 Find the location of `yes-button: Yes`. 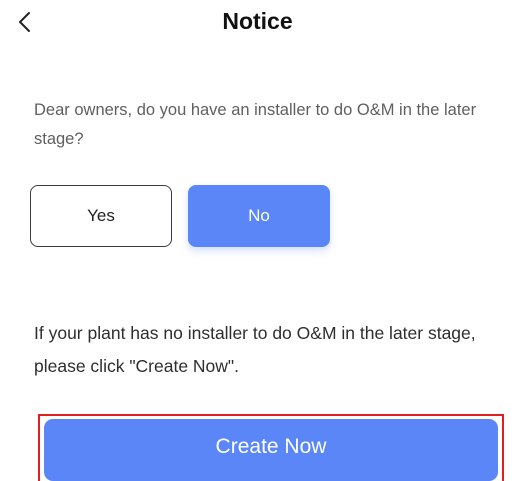

yes-button: Yes is located at coordinates (101, 216).